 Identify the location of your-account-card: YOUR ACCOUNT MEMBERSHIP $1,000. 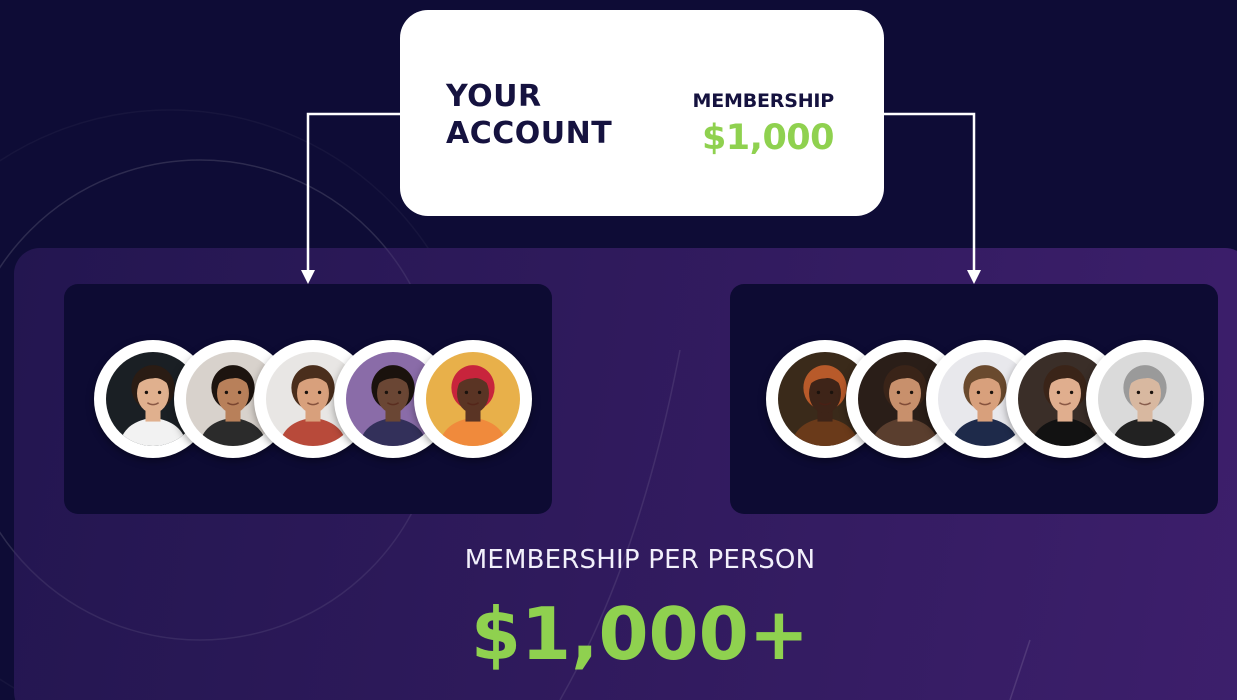
(642, 113).